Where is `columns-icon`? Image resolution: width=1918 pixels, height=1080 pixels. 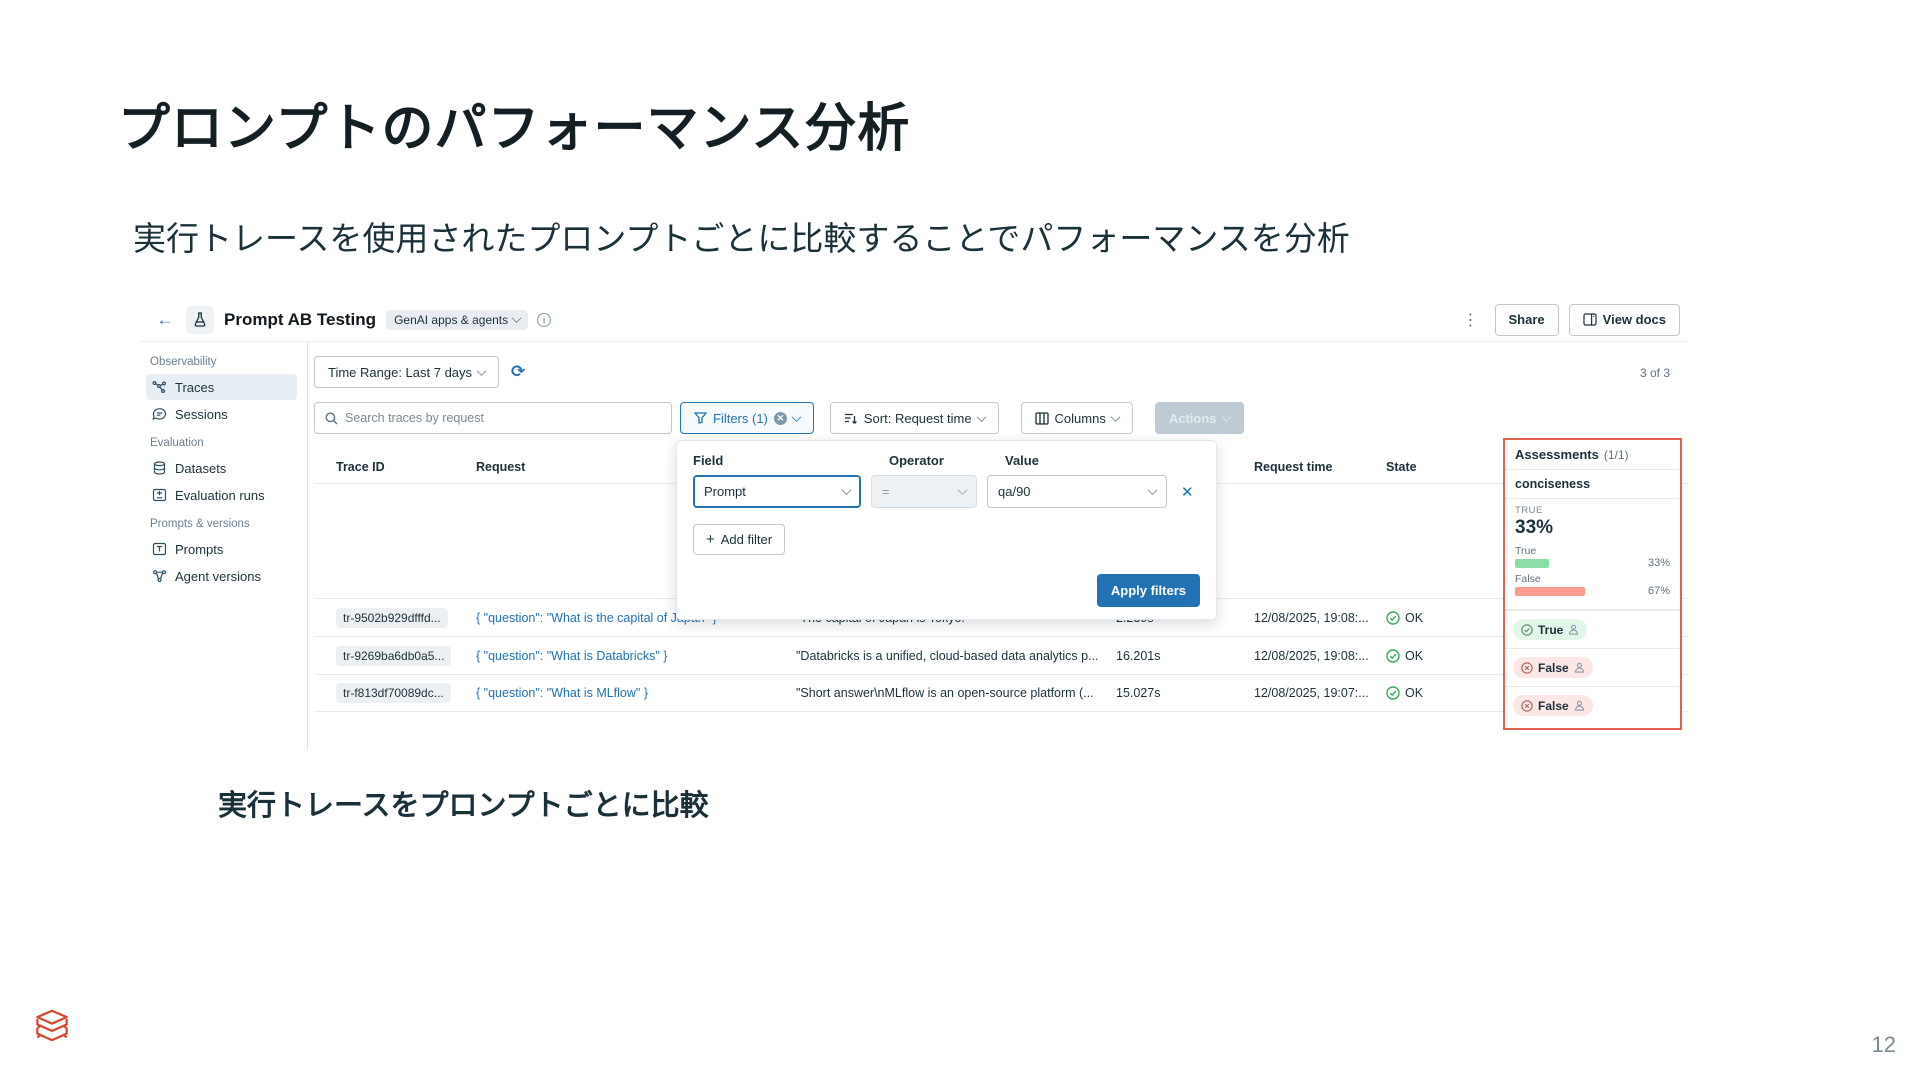
columns-icon is located at coordinates (1041, 418).